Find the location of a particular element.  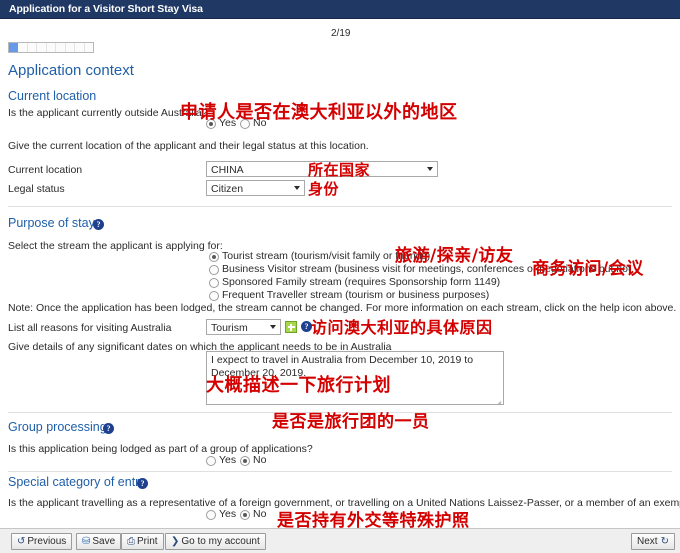

radio-special-category-no is located at coordinates (245, 515).